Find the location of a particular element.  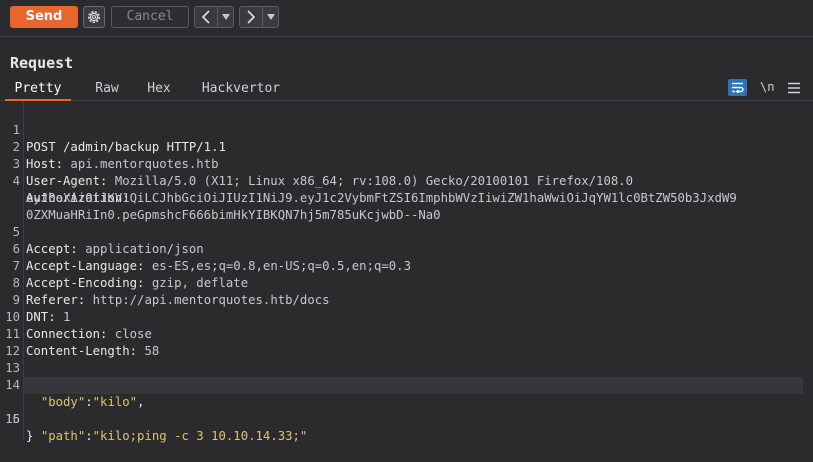

send-button: Send is located at coordinates (44, 17).